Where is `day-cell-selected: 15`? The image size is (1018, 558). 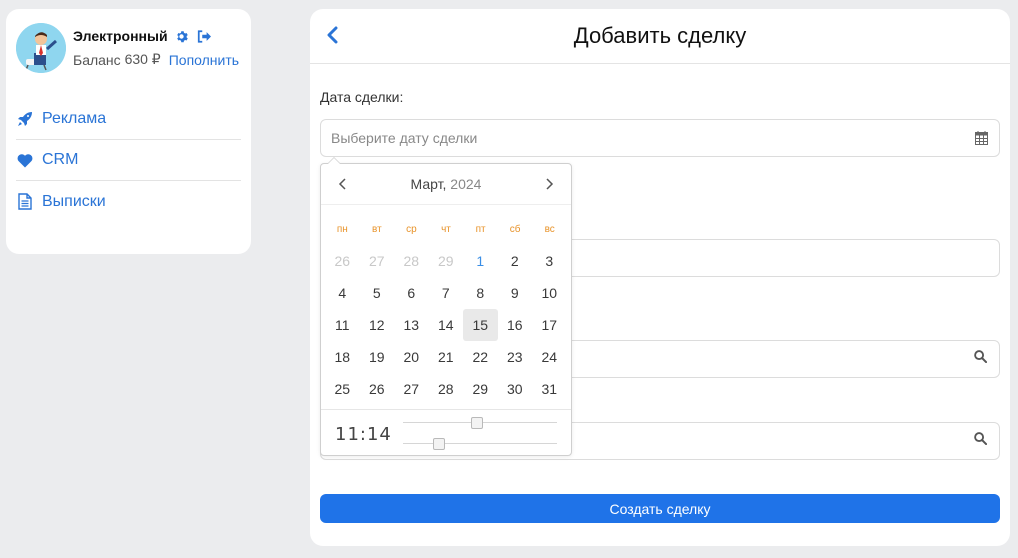
day-cell-selected: 15 is located at coordinates (480, 325).